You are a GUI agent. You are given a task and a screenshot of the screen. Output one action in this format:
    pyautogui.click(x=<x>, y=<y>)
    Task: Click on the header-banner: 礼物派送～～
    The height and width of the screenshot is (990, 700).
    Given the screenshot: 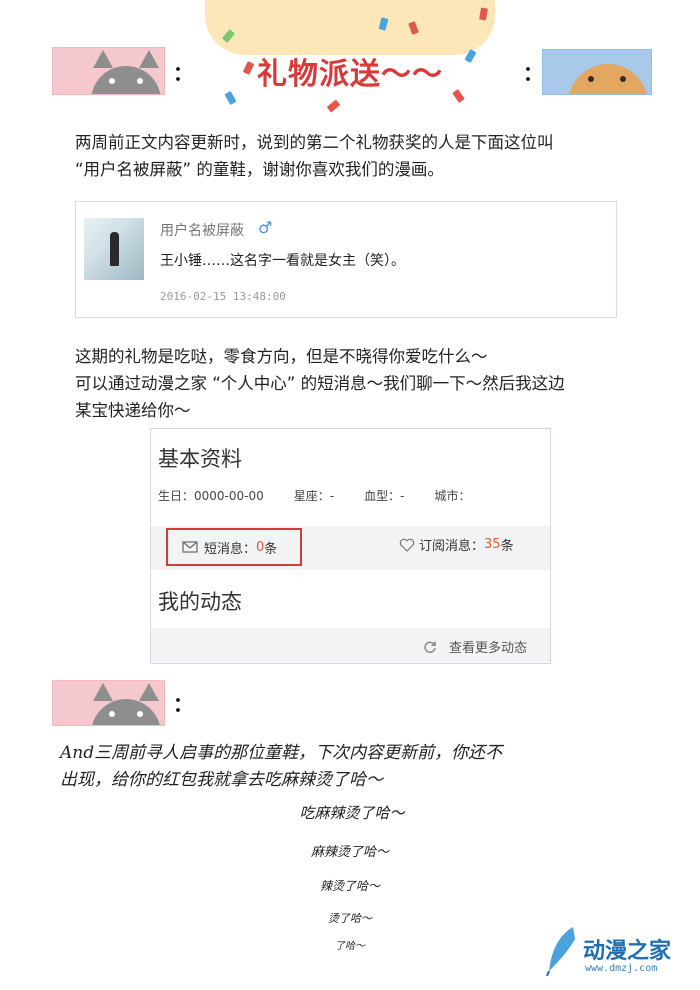 What is the action you would take?
    pyautogui.click(x=350, y=60)
    